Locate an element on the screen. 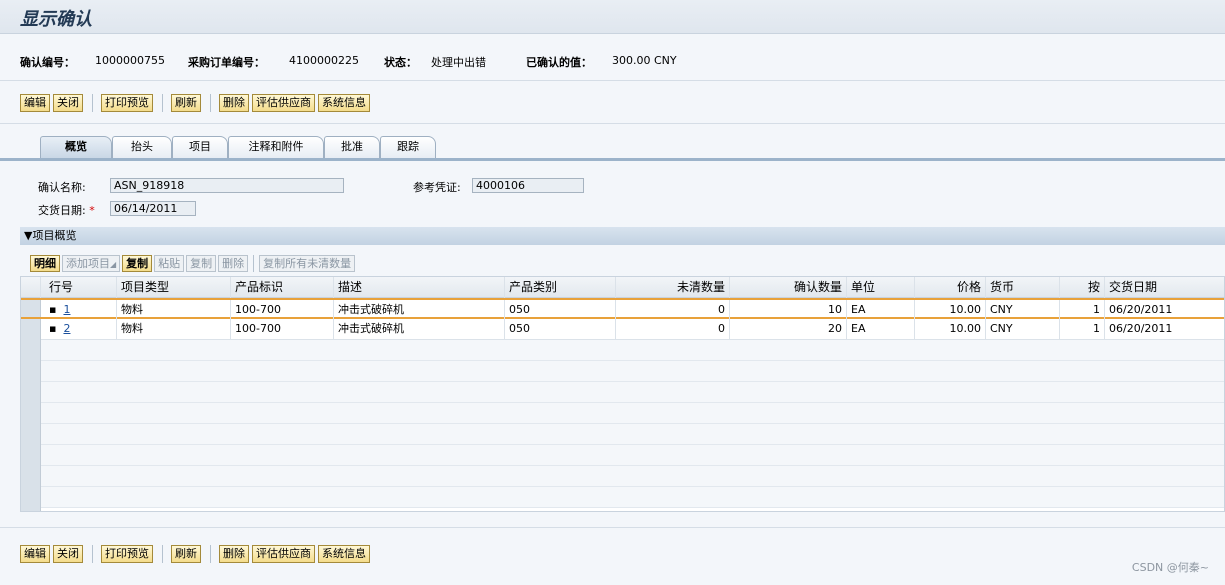 The height and width of the screenshot is (585, 1225). table-toolbar: 明细 添加项目◢ 复制 粘贴 复制 删除 复制所有未清数量 is located at coordinates (193, 263).